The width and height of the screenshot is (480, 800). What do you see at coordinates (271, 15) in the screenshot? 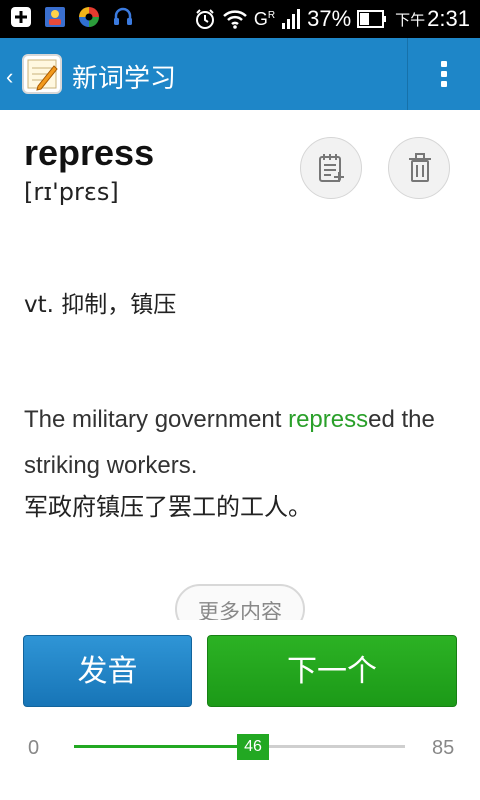
I see `network-roaming: R` at bounding box center [271, 15].